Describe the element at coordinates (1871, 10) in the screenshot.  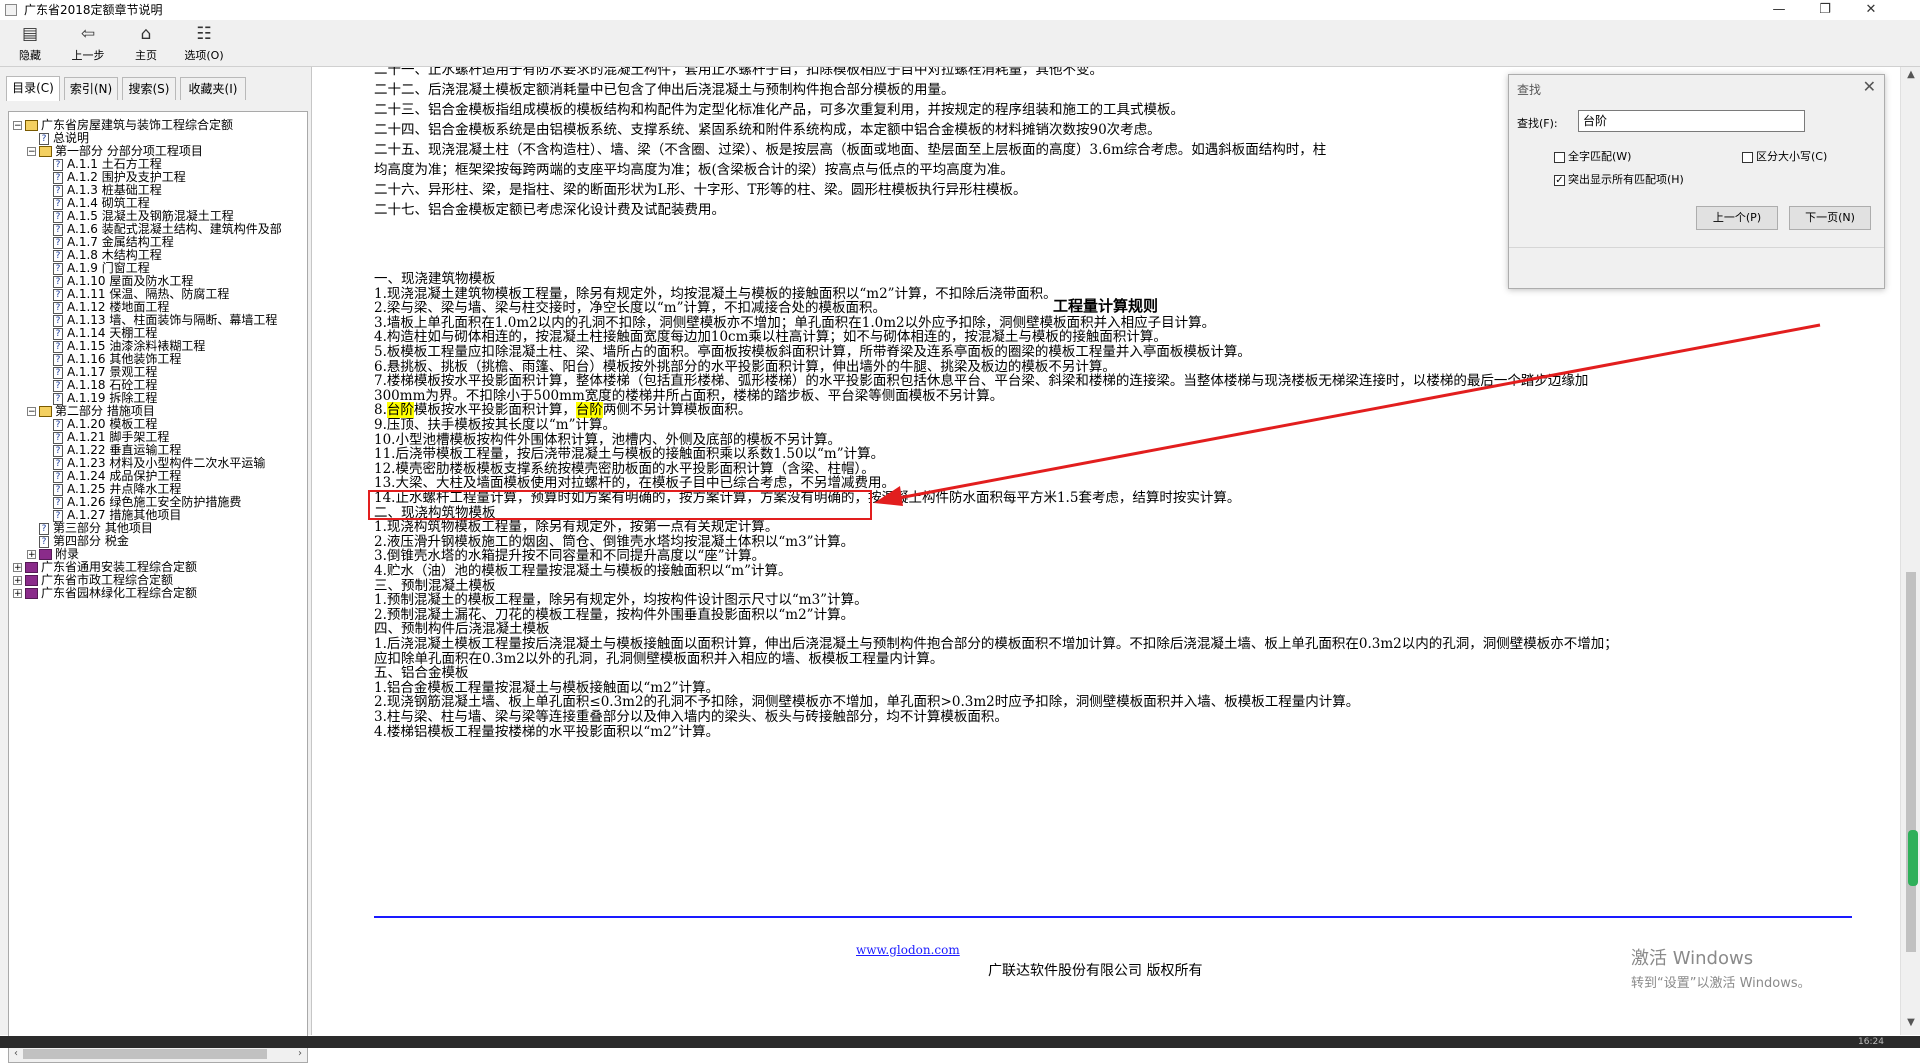
I see `close-button: ✕` at that location.